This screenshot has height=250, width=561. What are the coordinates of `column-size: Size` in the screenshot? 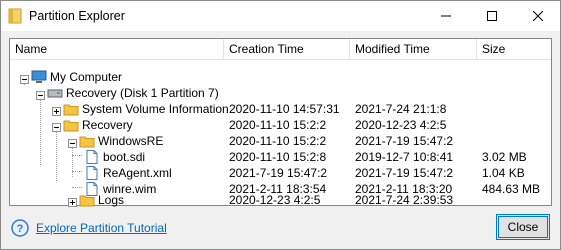 It's located at (514, 49).